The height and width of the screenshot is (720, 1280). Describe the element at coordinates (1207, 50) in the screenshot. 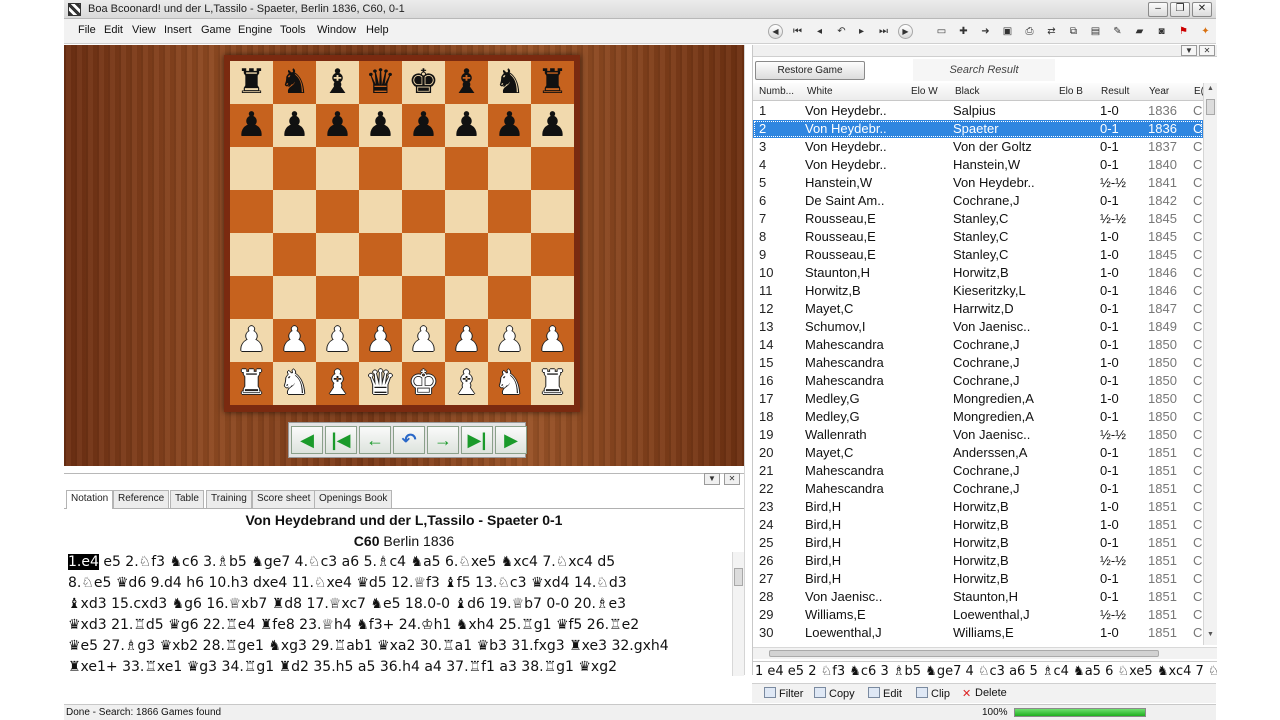

I see `panel-close-icon: ✕` at that location.